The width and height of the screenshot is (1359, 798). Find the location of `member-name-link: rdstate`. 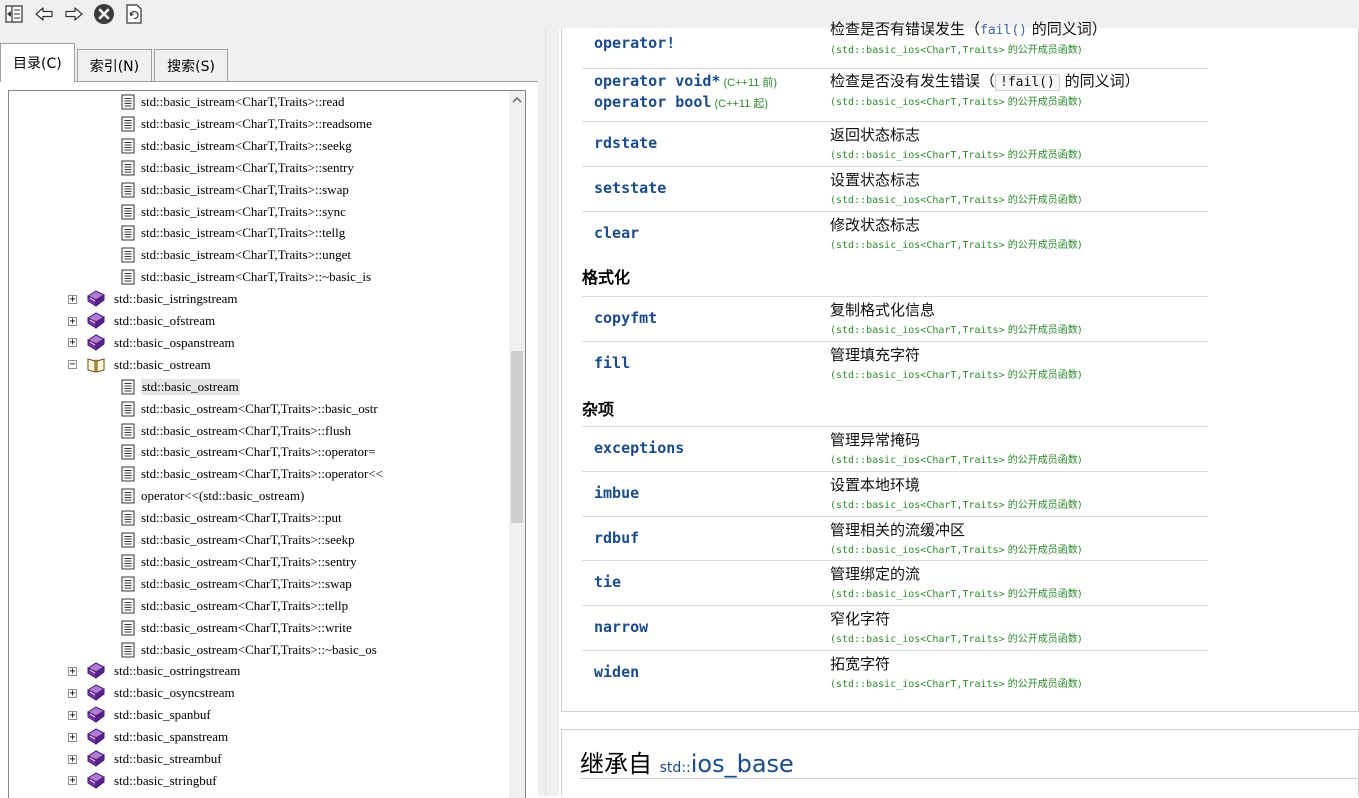

member-name-link: rdstate is located at coordinates (625, 143).